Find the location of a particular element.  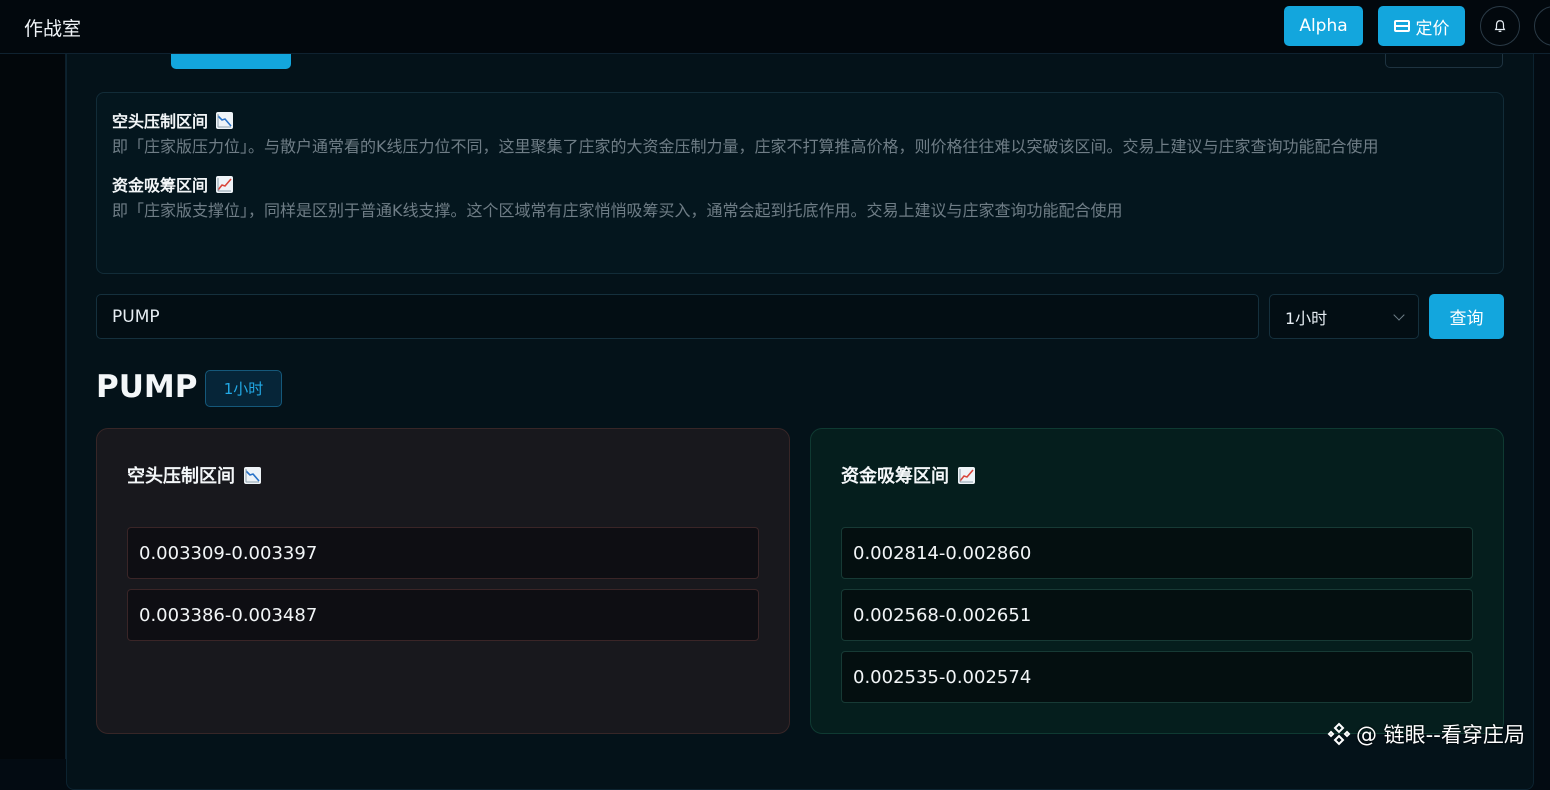

short-zone-range-item: 0.003386-0.003487 is located at coordinates (443, 615).